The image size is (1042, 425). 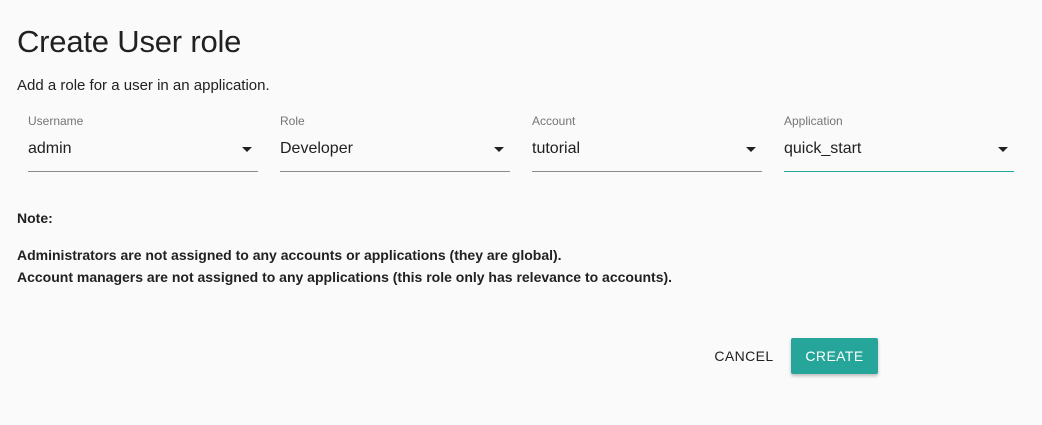 What do you see at coordinates (813, 121) in the screenshot?
I see `application-label: Application` at bounding box center [813, 121].